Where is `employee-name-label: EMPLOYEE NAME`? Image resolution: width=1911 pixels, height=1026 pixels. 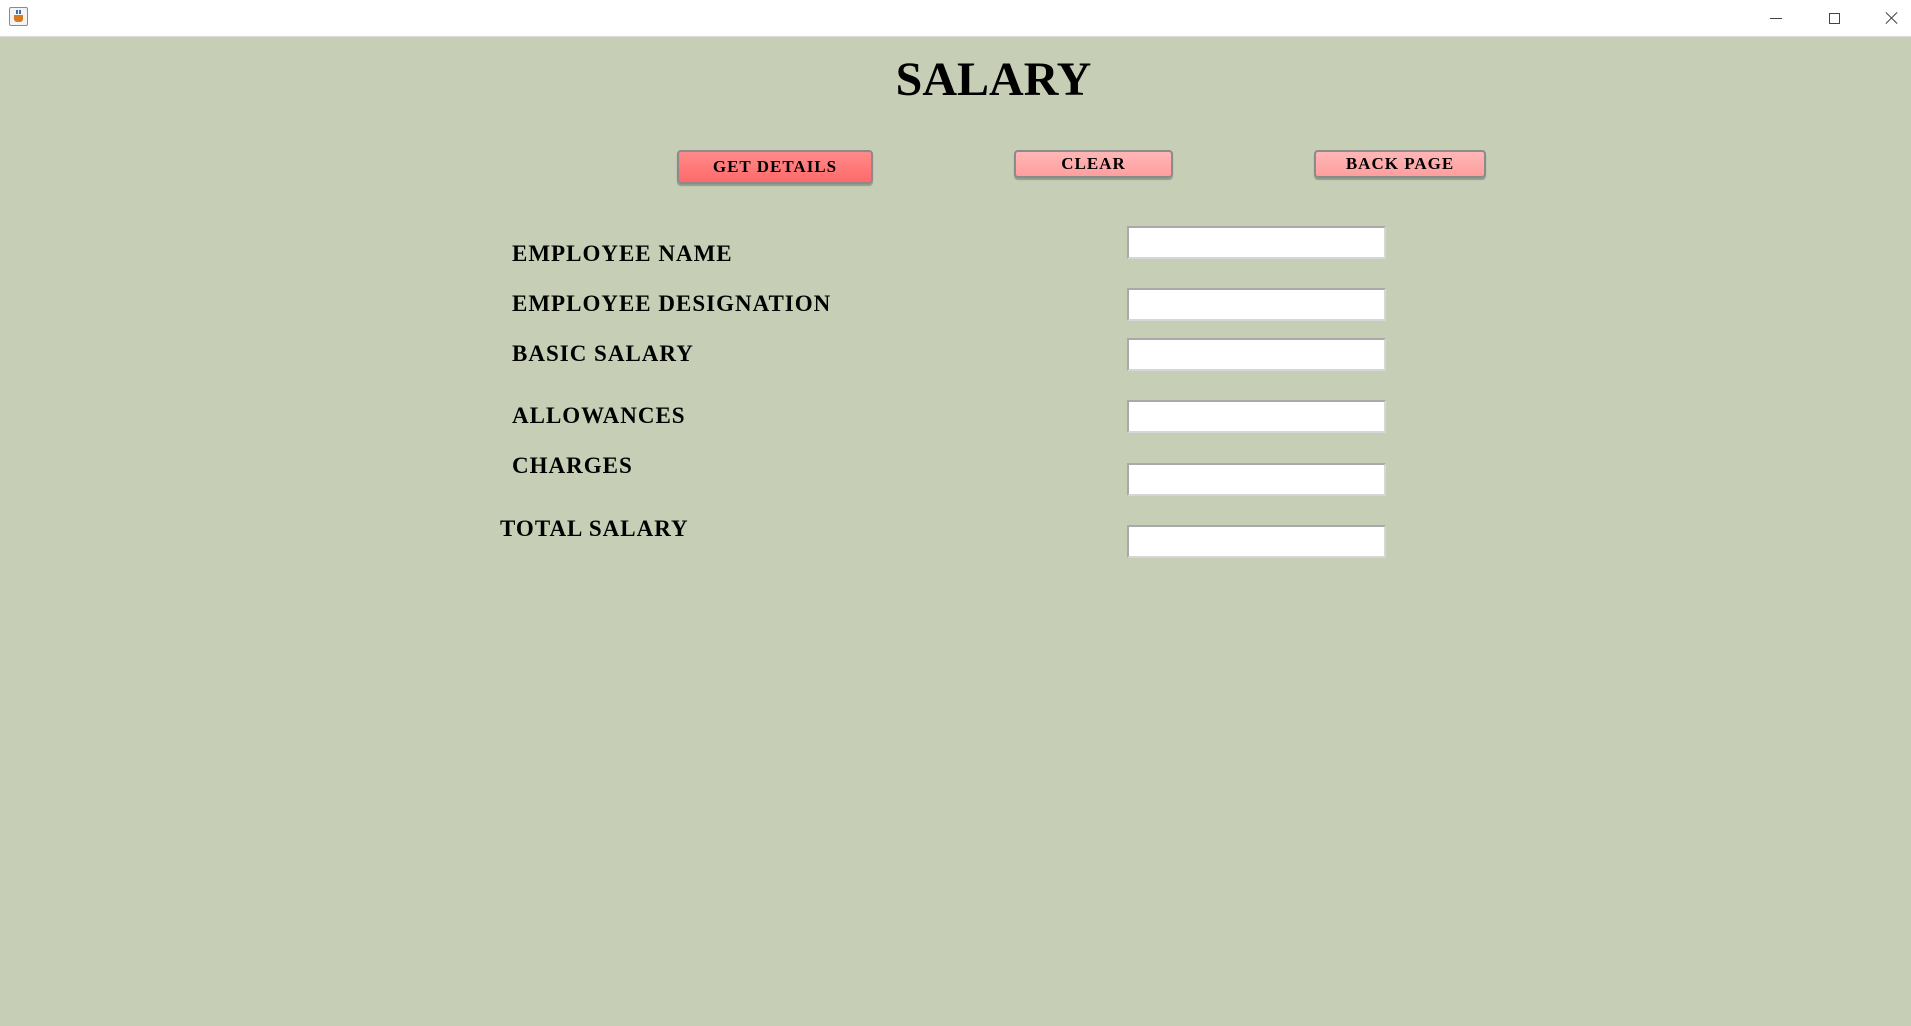
employee-name-label: EMPLOYEE NAME is located at coordinates (622, 253).